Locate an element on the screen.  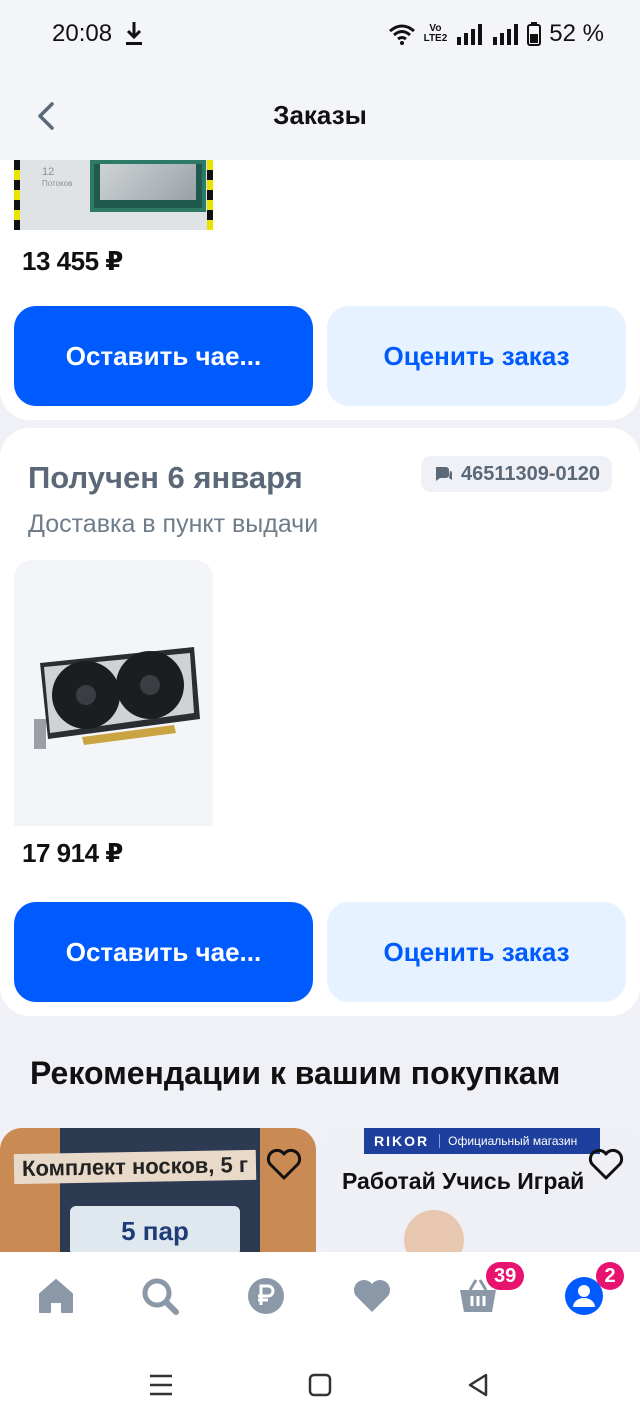
thumb-caption-line1: 12 is located at coordinates (48, 172).